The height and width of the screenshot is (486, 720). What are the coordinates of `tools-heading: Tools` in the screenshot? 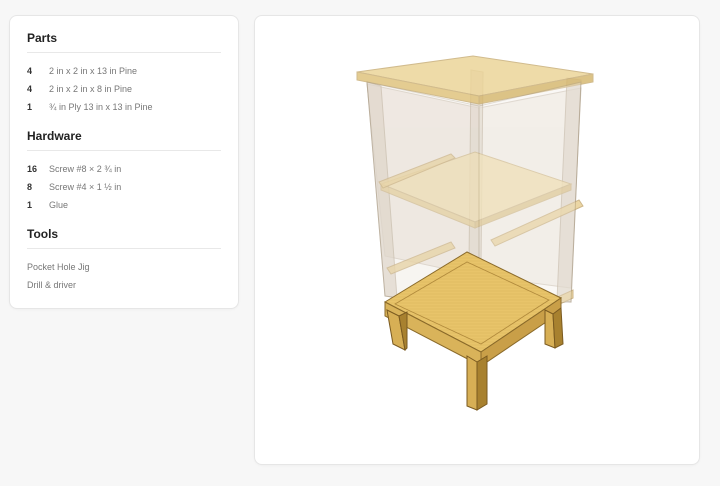 It's located at (124, 238).